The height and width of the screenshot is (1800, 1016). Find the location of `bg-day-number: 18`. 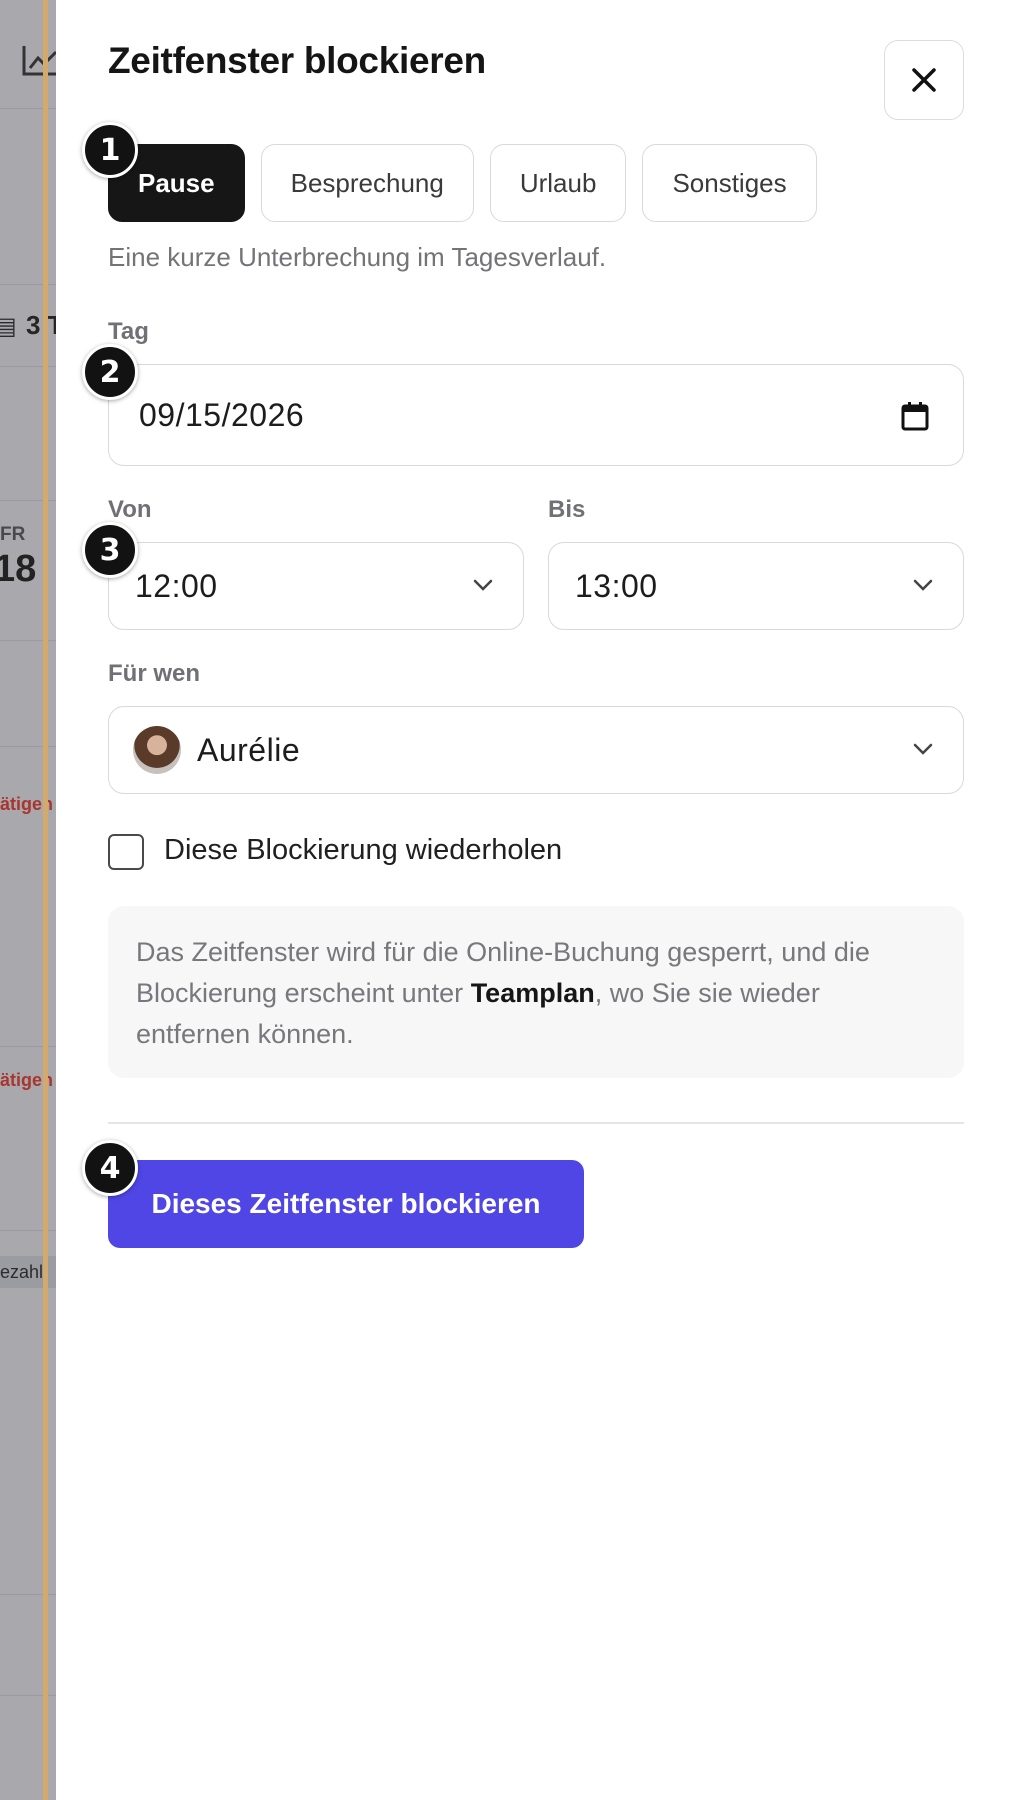

bg-day-number: 18 is located at coordinates (18, 569).